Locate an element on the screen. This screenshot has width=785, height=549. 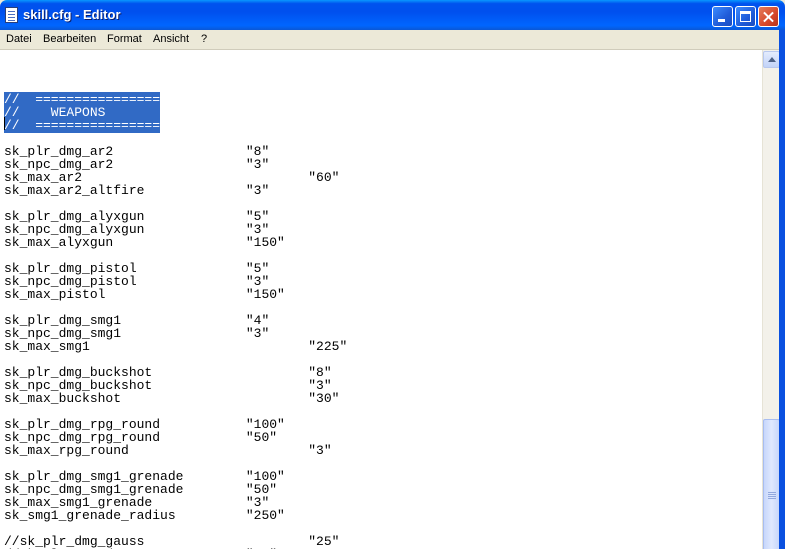
vertical-scrollbar is located at coordinates (771, 299).